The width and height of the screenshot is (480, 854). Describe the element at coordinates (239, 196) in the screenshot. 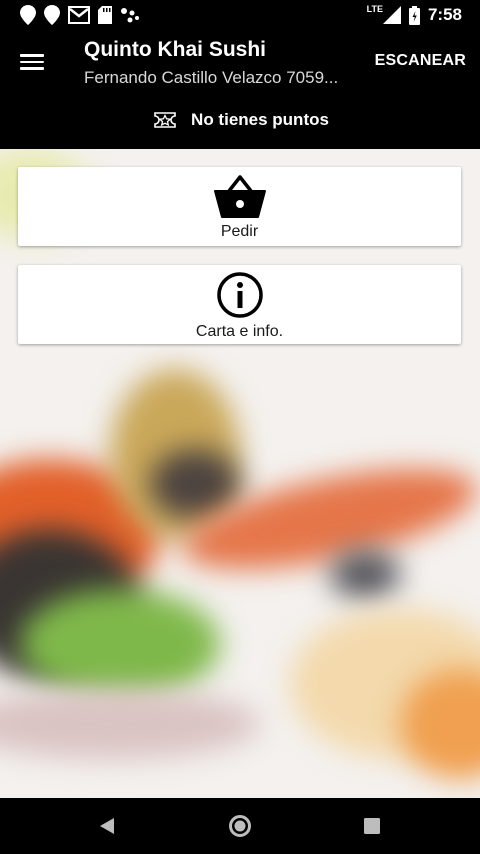

I see `basket-icon` at that location.